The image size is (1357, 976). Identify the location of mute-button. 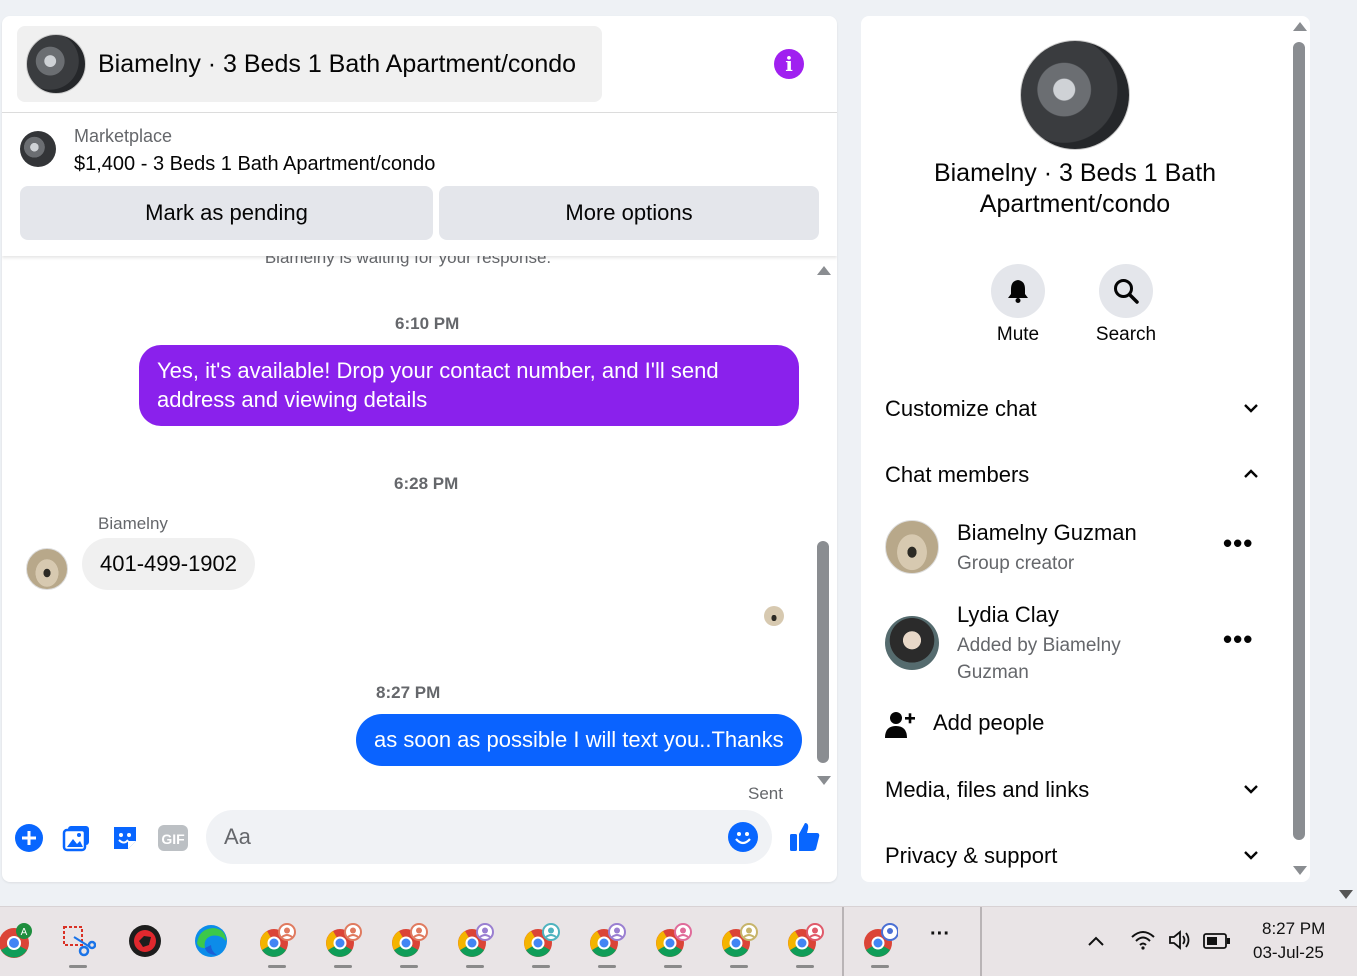
(1018, 291).